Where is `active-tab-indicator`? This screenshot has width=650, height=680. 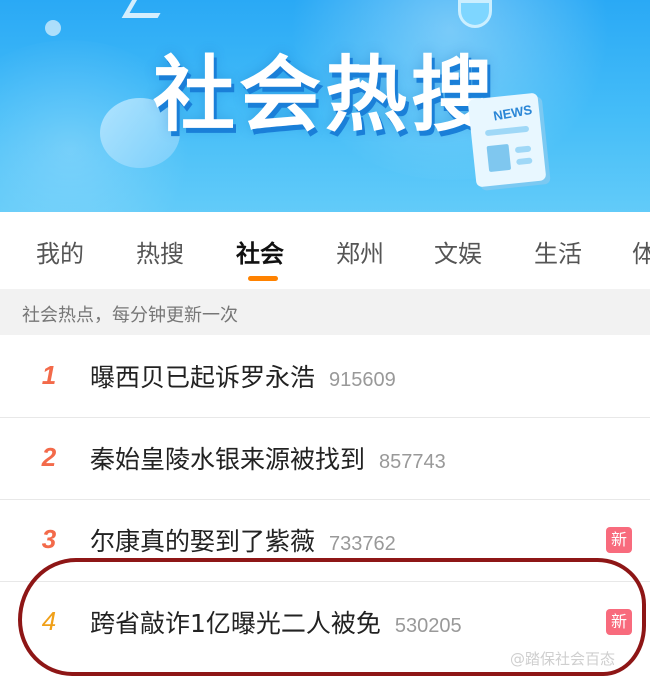
active-tab-indicator is located at coordinates (263, 278).